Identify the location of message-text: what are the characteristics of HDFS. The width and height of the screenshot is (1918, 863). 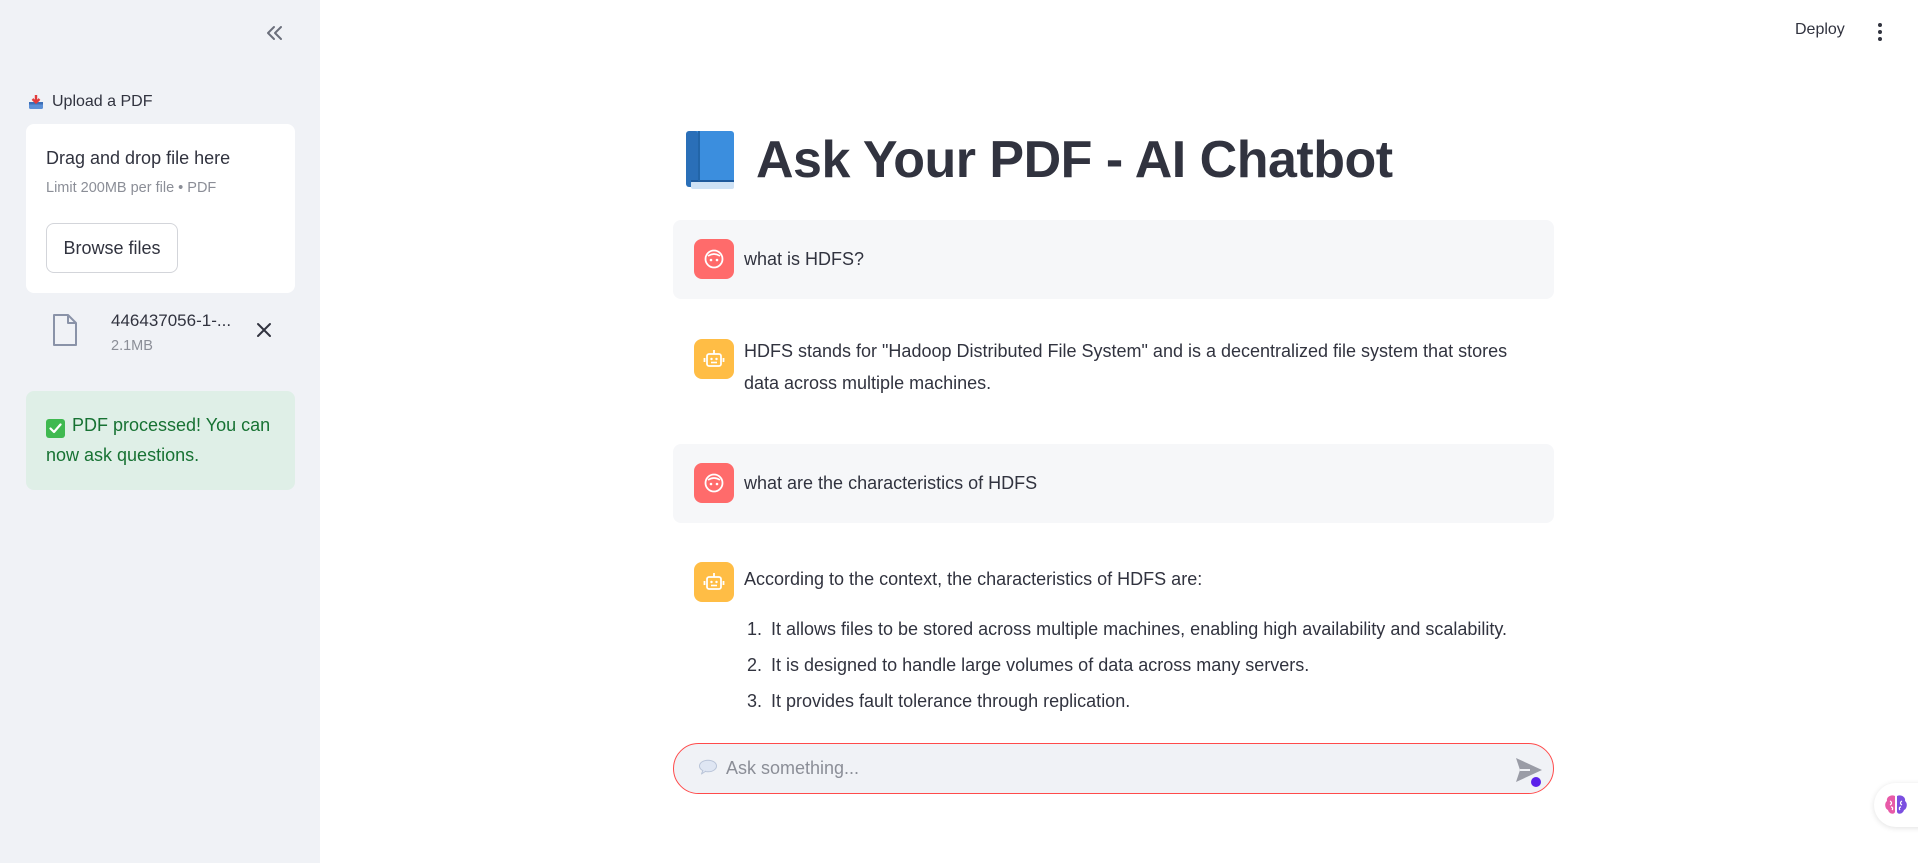
(891, 483).